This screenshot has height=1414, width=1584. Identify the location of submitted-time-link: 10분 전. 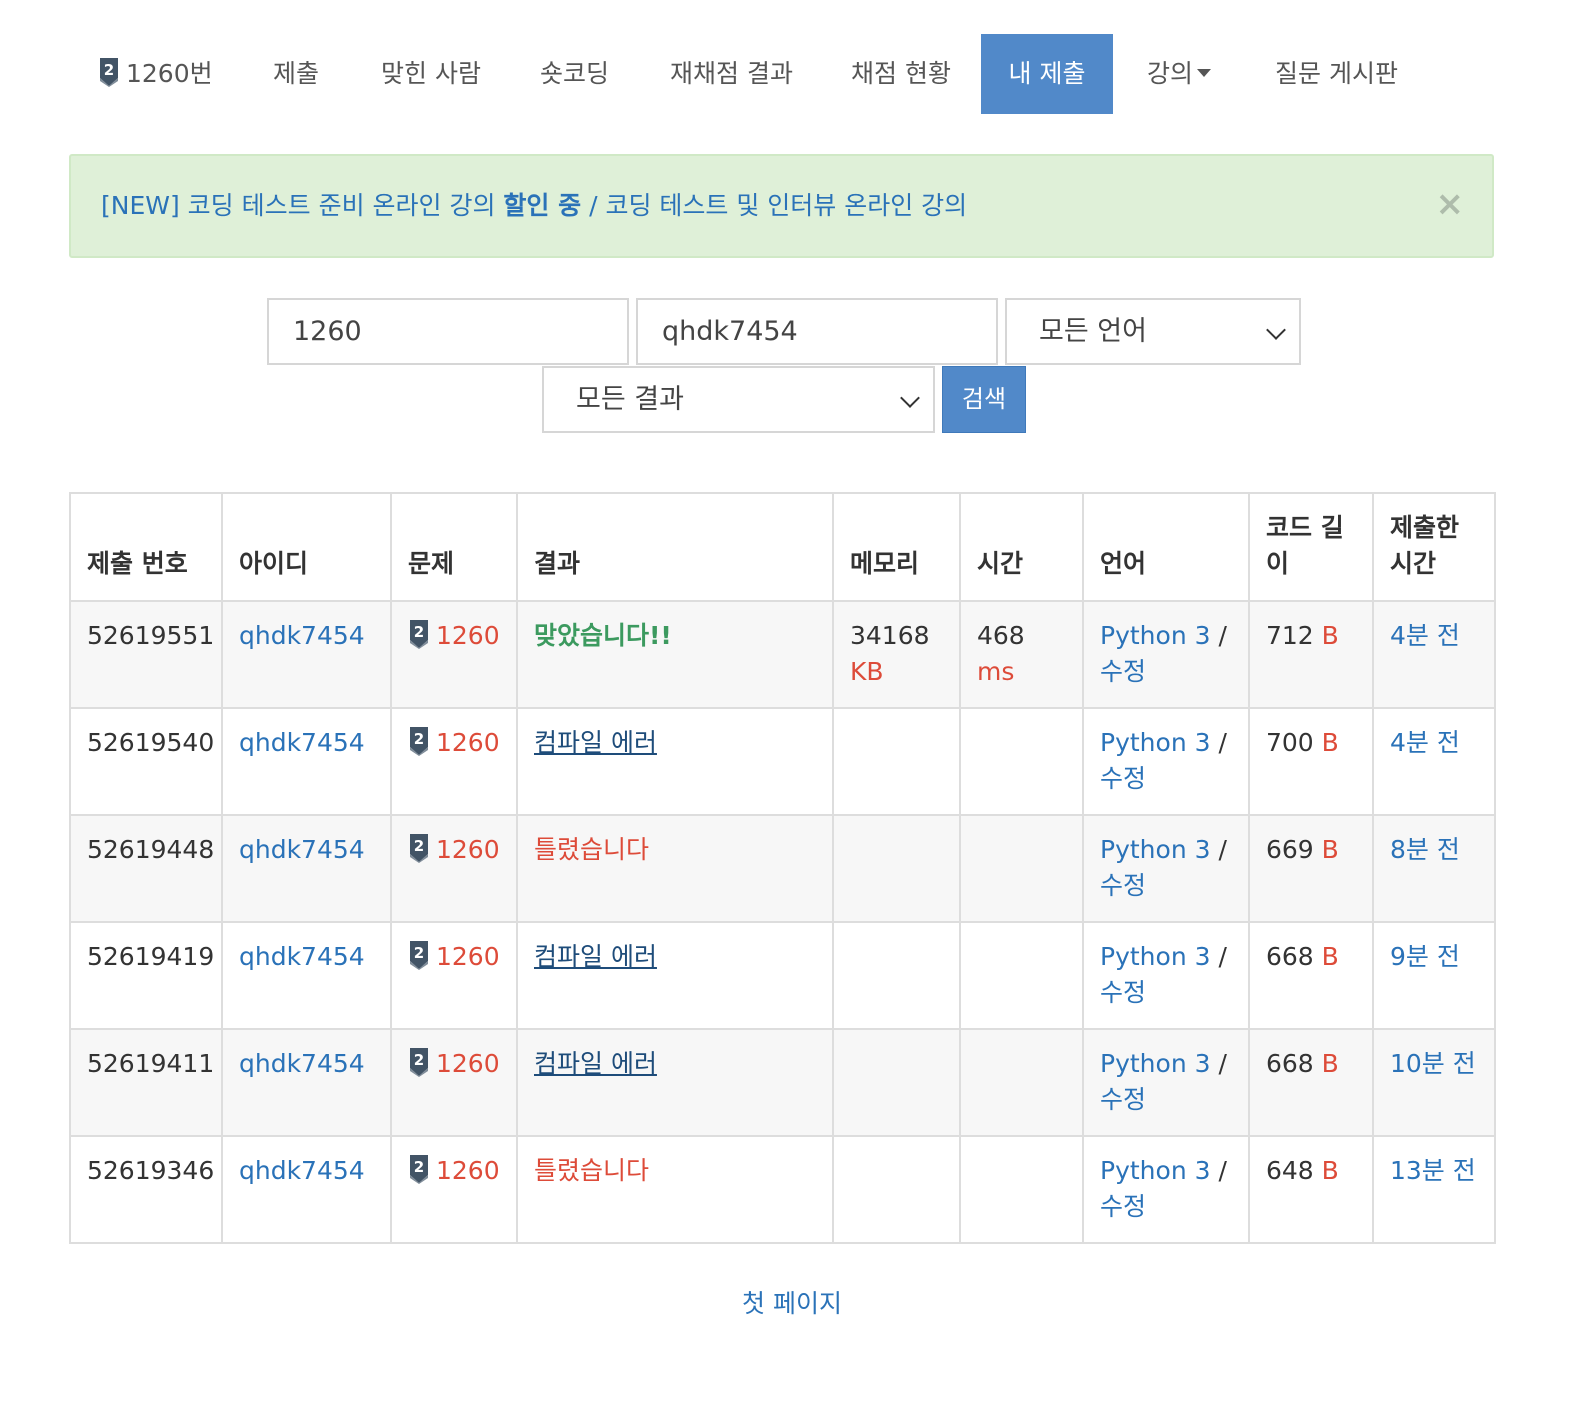
(1433, 1063).